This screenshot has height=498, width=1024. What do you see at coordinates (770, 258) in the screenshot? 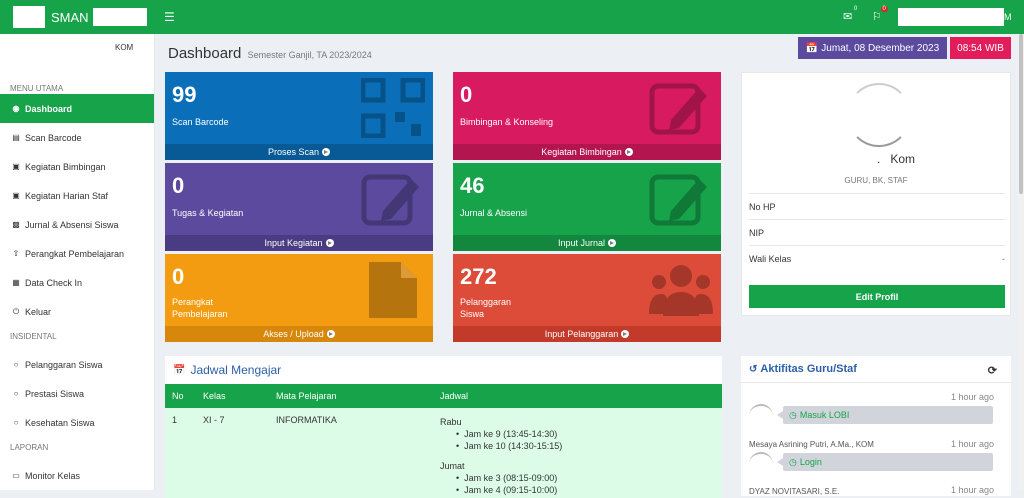
I see `profile-row-label: Wali Kelas` at bounding box center [770, 258].